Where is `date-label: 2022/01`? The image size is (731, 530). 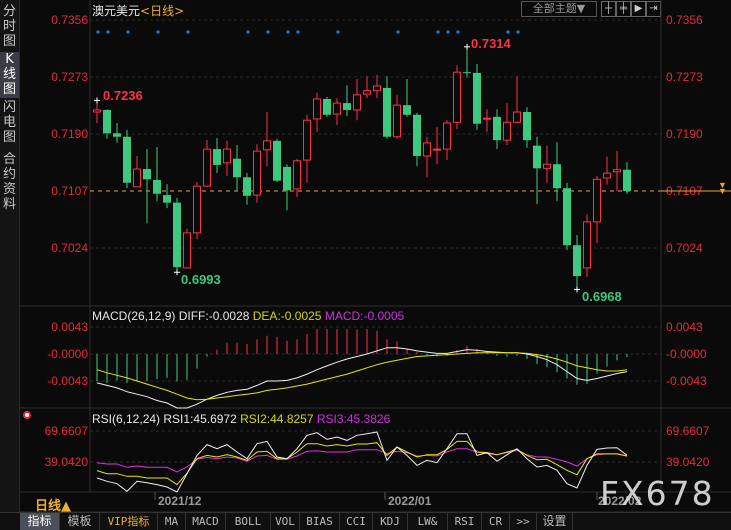
date-label: 2022/01 is located at coordinates (410, 501).